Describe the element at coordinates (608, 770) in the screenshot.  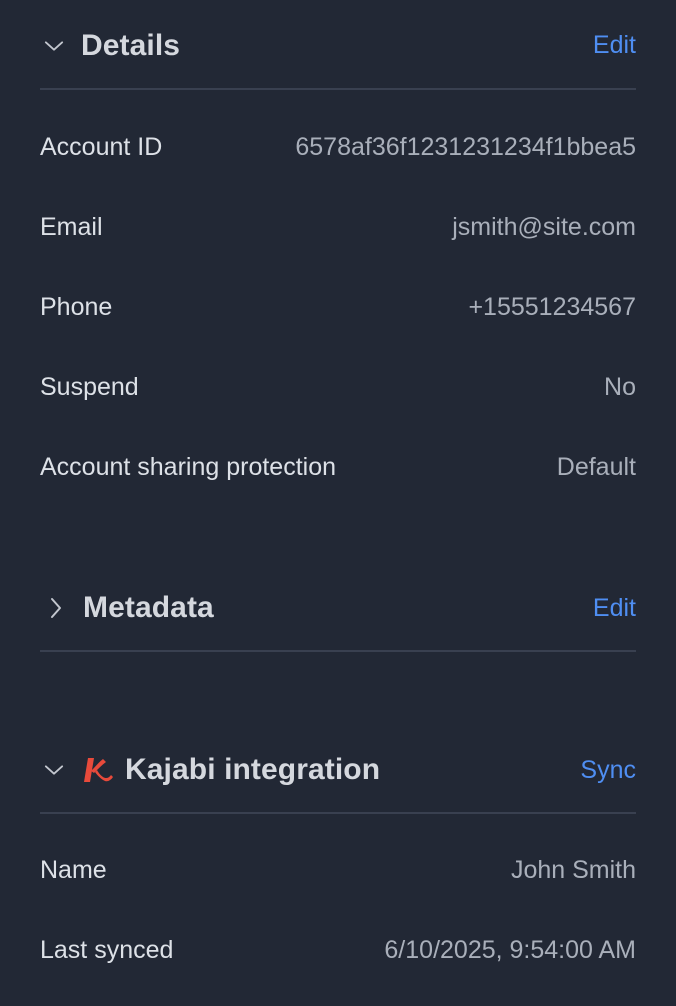
I see `kajabi-sync-button: Sync` at that location.